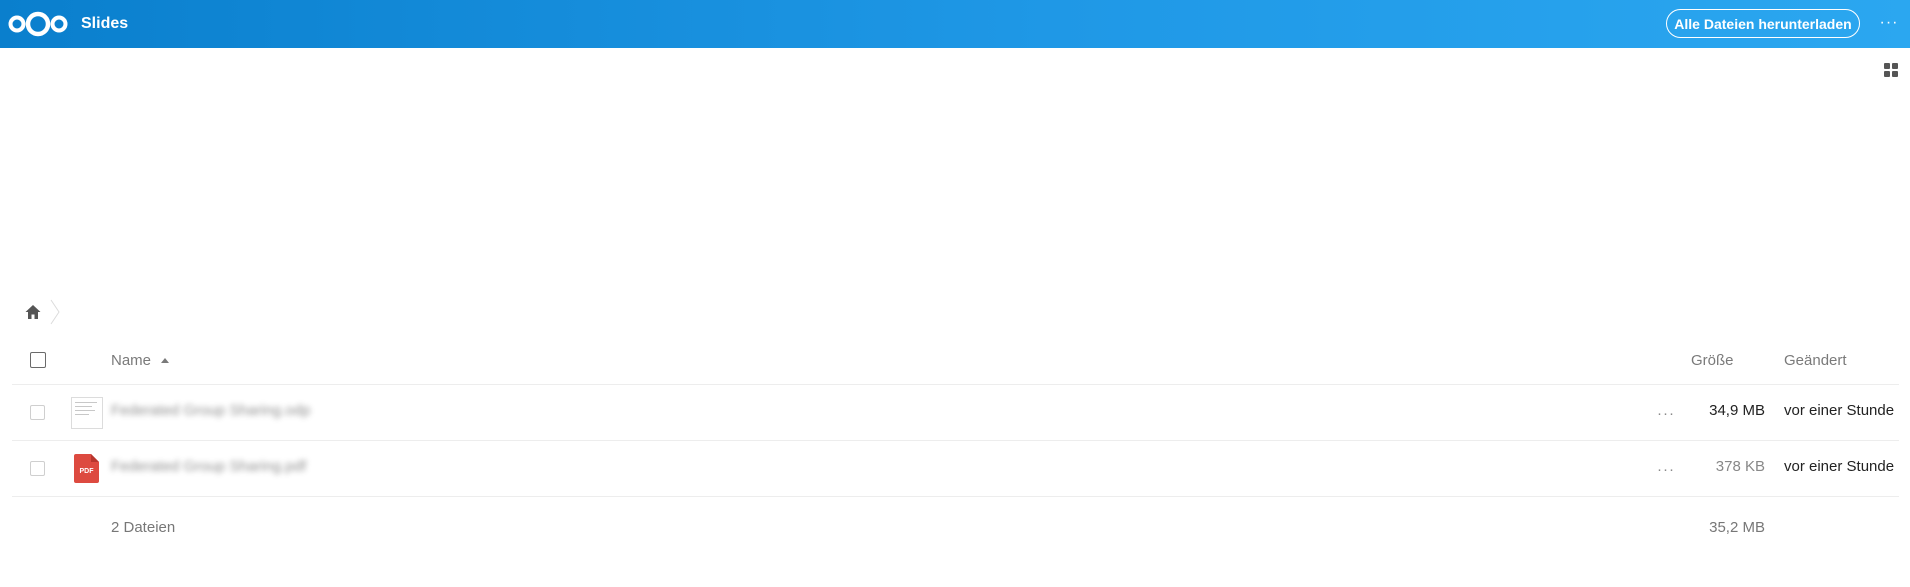 The image size is (1910, 587). What do you see at coordinates (38, 24) in the screenshot?
I see `nextcloud-logo-icon` at bounding box center [38, 24].